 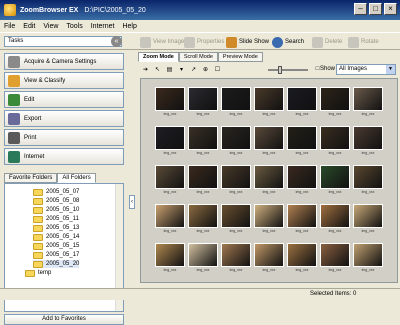 What do you see at coordinates (64, 80) in the screenshot?
I see `task-view-classify: View & Classify` at bounding box center [64, 80].